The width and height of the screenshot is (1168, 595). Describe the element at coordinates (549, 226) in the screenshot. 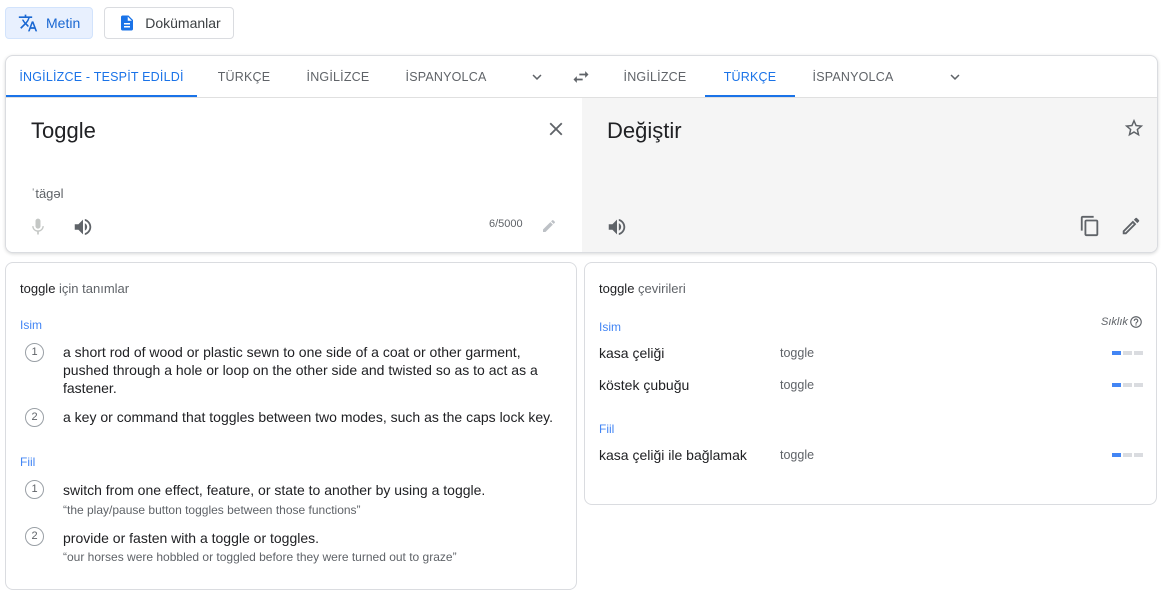

I see `handwriting-pen-icon` at that location.